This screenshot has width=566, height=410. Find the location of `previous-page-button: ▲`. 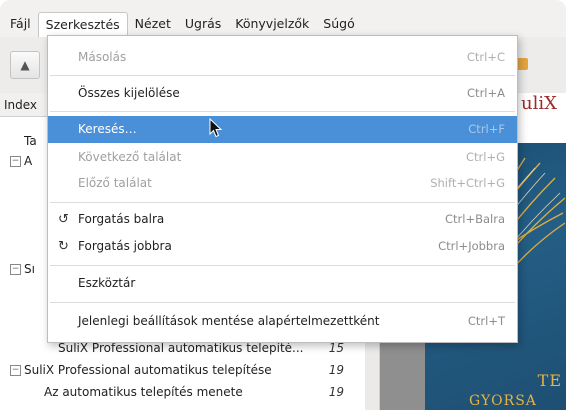

previous-page-button: ▲ is located at coordinates (25, 65).